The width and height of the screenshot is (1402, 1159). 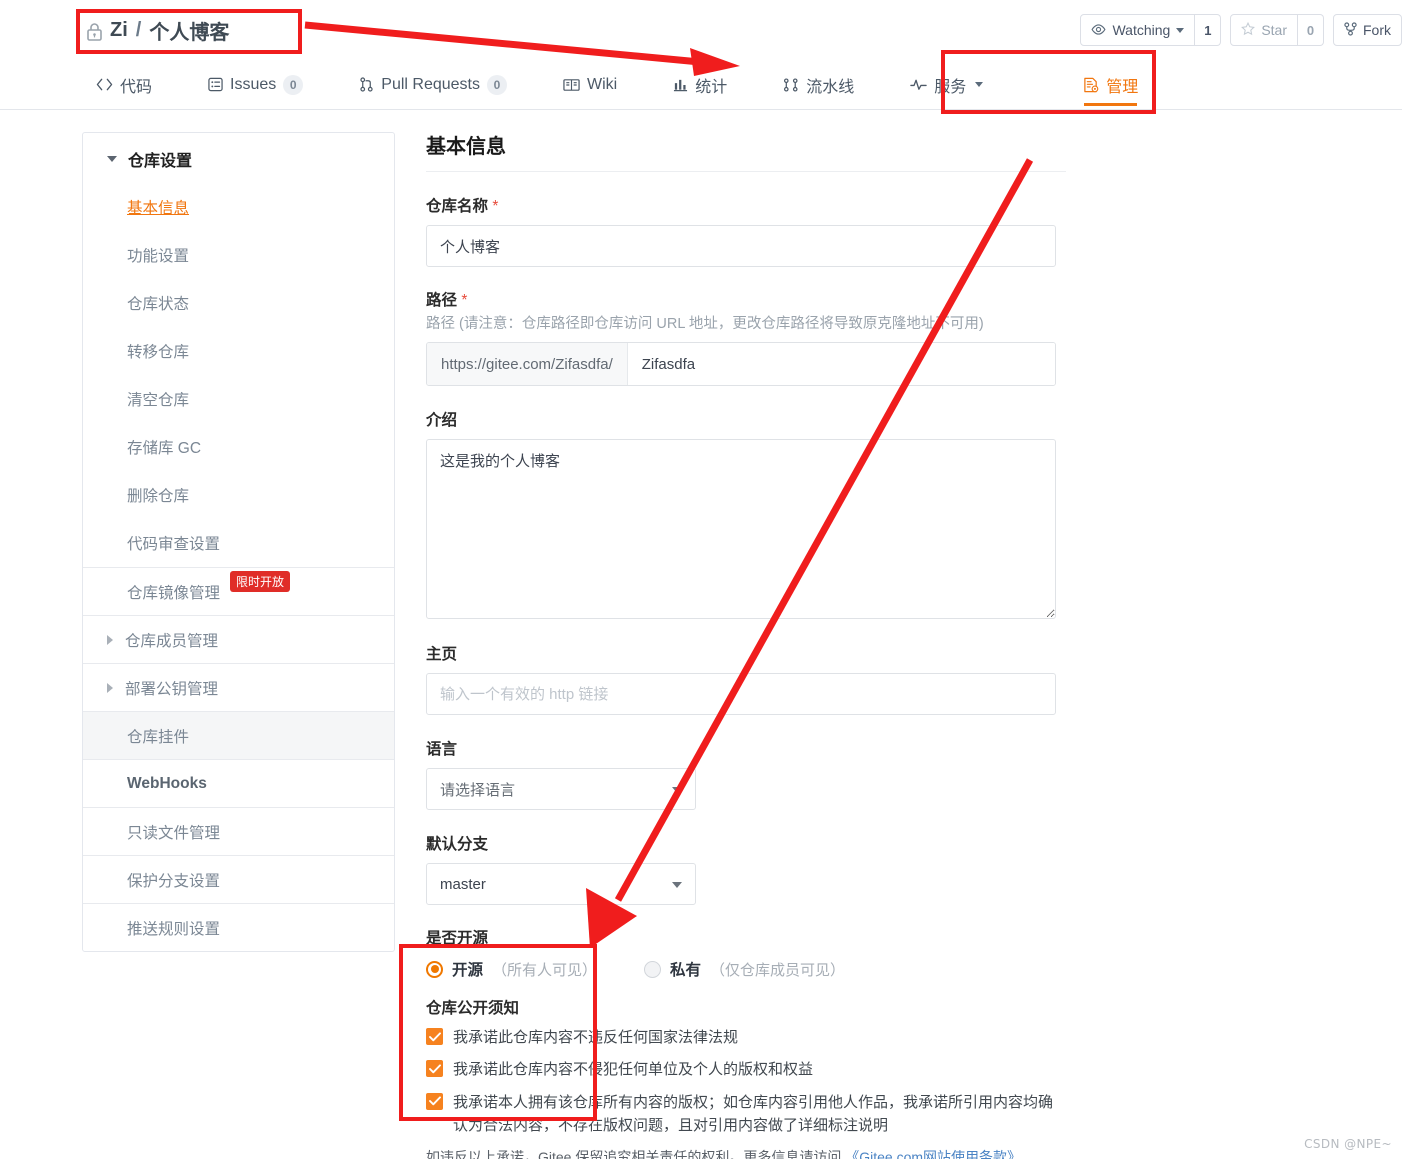 What do you see at coordinates (238, 495) in the screenshot?
I see `sidebar-item-delete-repo: 删除仓库` at bounding box center [238, 495].